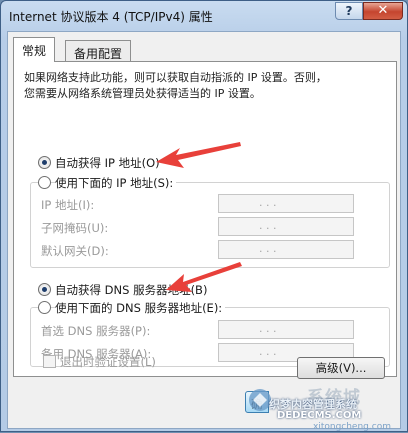  I want to click on default-gateway-label: 默认网关(D):, so click(75, 251).